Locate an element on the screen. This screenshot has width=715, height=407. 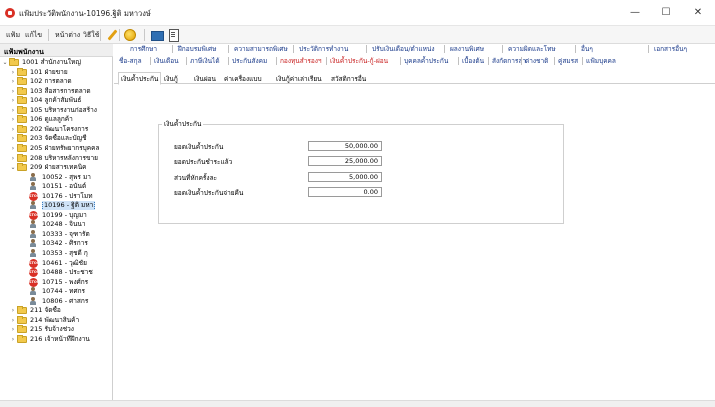
document-icon is located at coordinates (173, 35).